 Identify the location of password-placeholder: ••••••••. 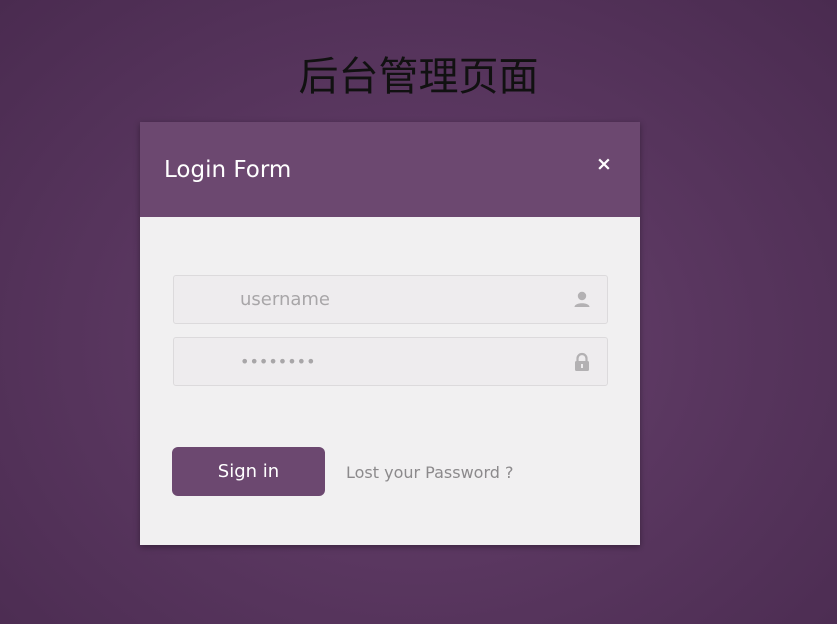
(278, 361).